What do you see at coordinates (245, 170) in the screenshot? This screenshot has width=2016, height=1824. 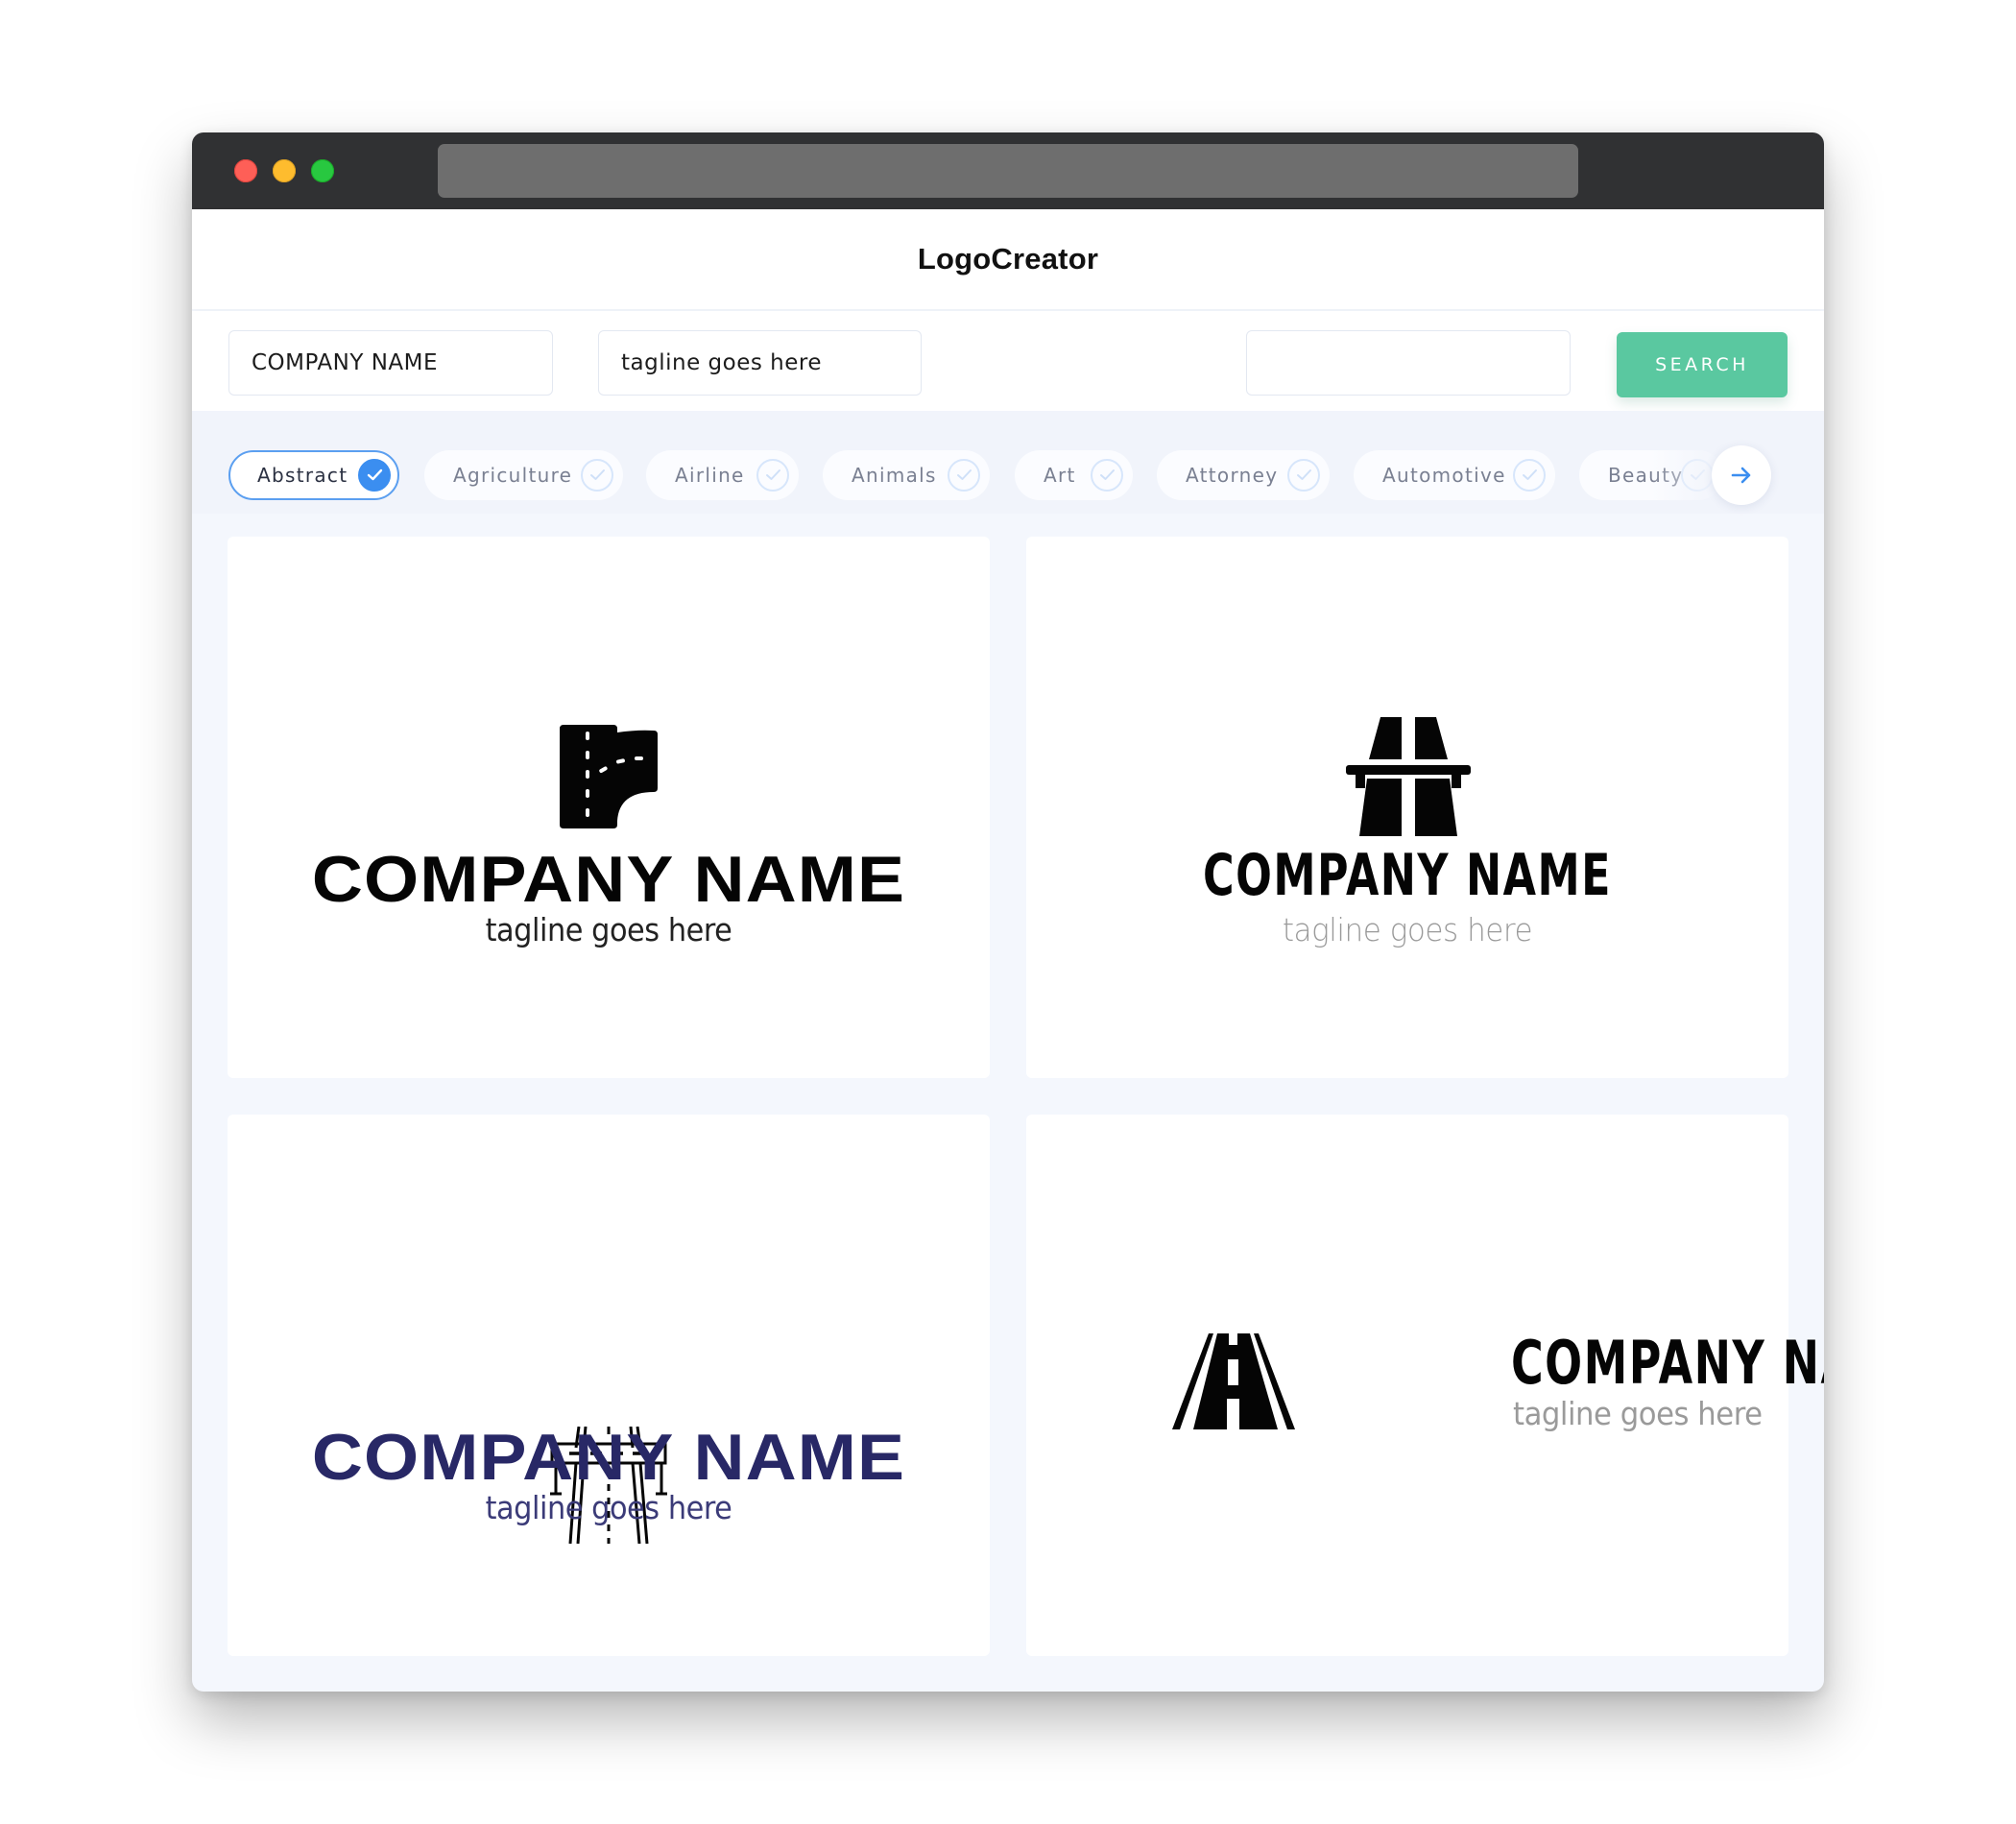 I see `close-window-button` at bounding box center [245, 170].